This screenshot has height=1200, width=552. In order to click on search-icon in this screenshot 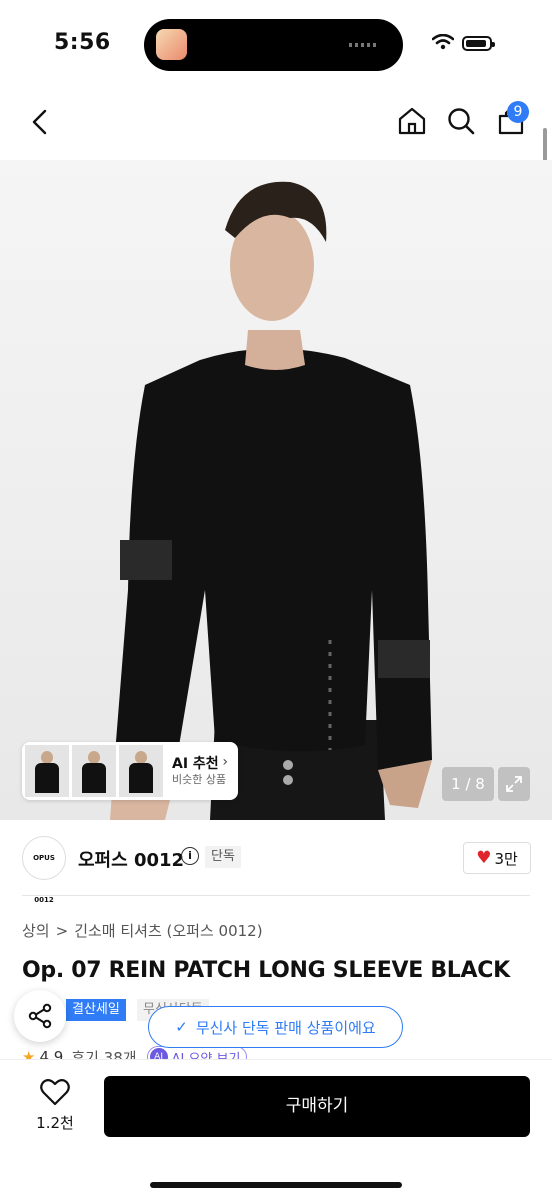, I will do `click(461, 121)`.